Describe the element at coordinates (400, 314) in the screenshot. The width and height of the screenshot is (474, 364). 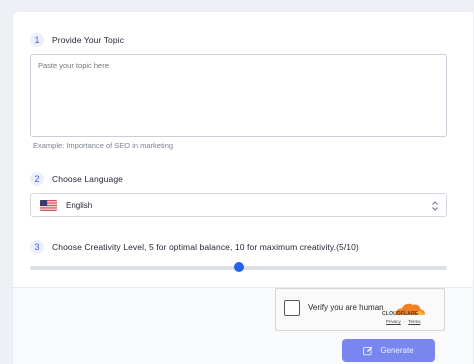
I see `cloudflare-wordmark: CLOUDFLARE` at that location.